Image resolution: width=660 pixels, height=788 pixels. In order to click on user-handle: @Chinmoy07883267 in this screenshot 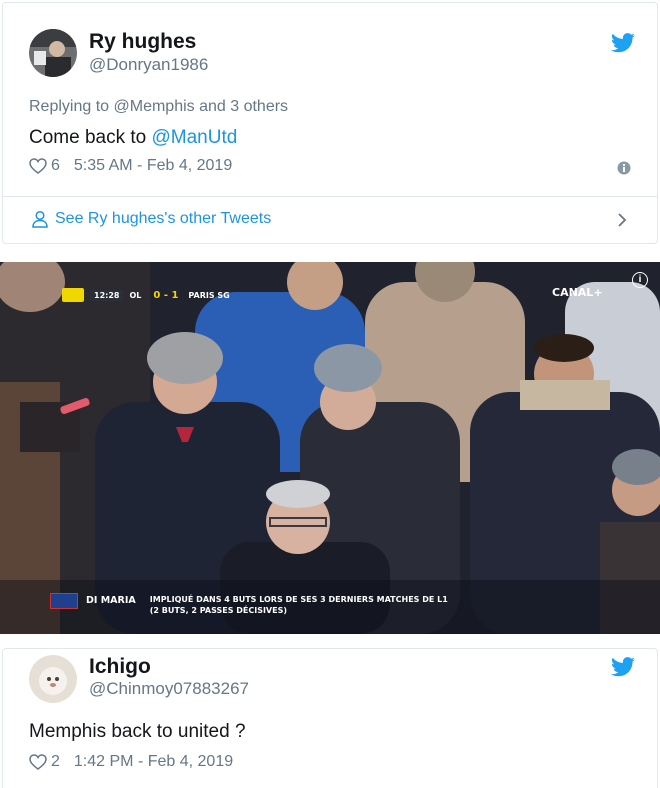, I will do `click(169, 689)`.